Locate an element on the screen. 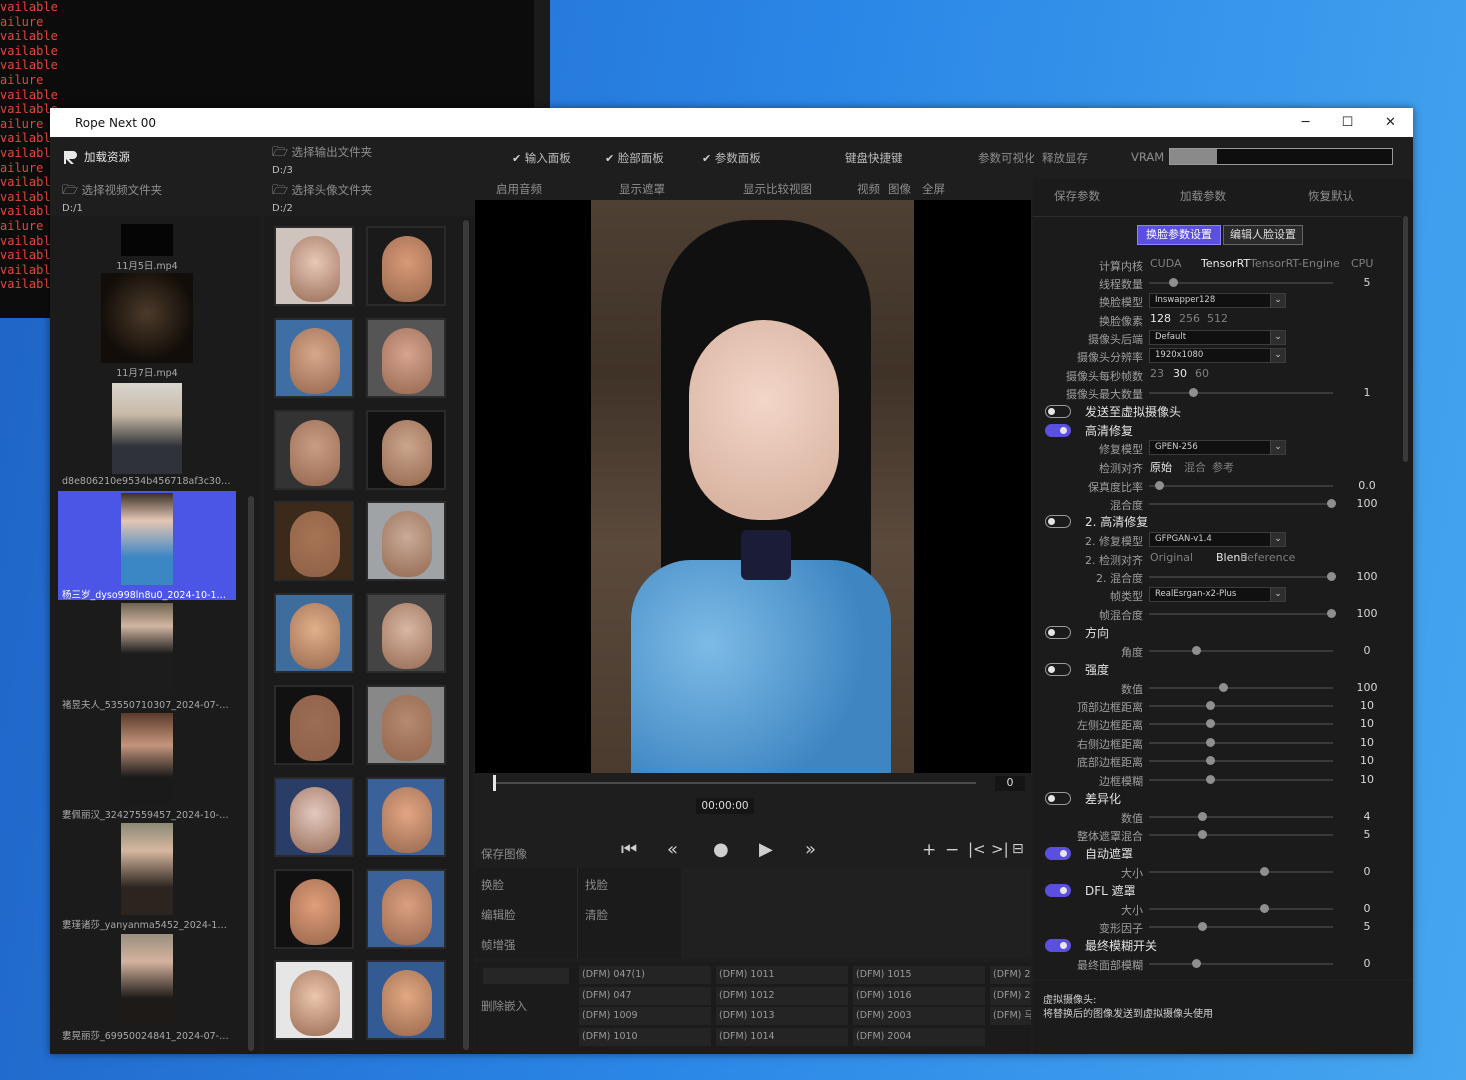 The height and width of the screenshot is (1080, 1466). diff-mask-slider is located at coordinates (1241, 835).